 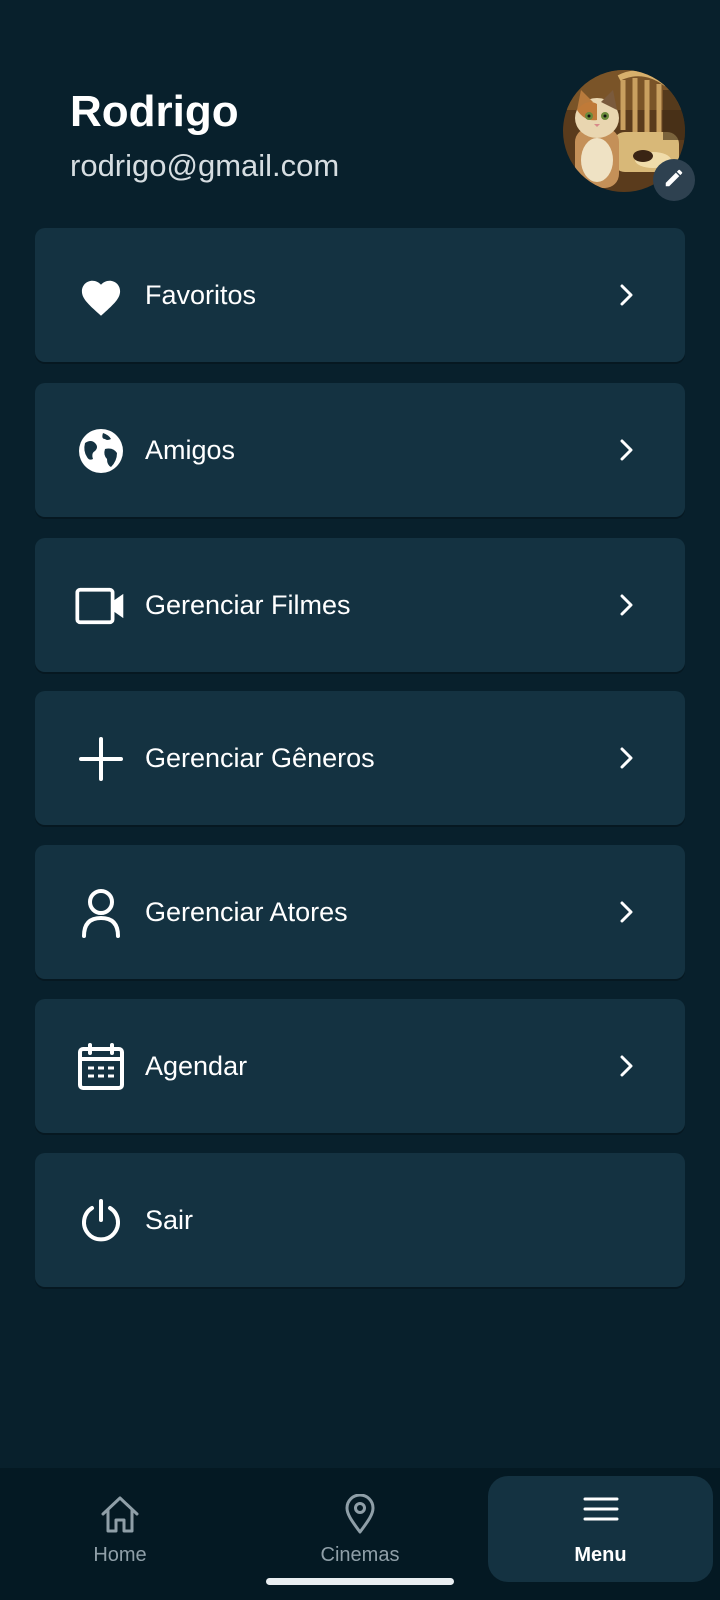 I want to click on menu-item-gerenciar-generos: Gerenciar Gêneros, so click(x=360, y=758).